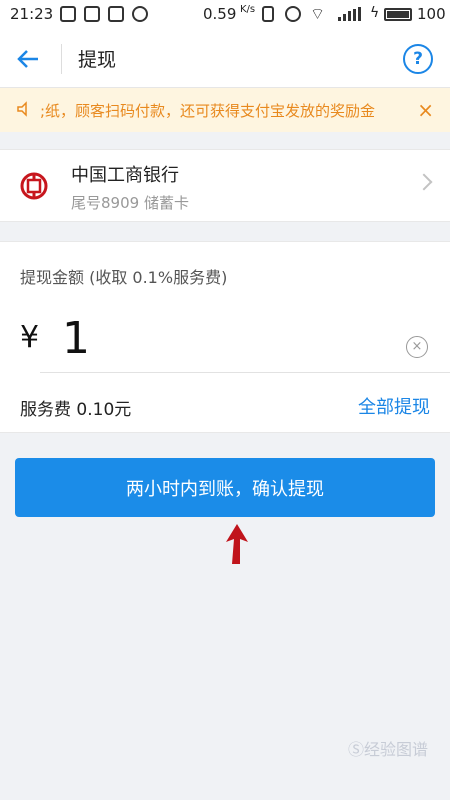  What do you see at coordinates (237, 544) in the screenshot?
I see `annotation-arrow-icon` at bounding box center [237, 544].